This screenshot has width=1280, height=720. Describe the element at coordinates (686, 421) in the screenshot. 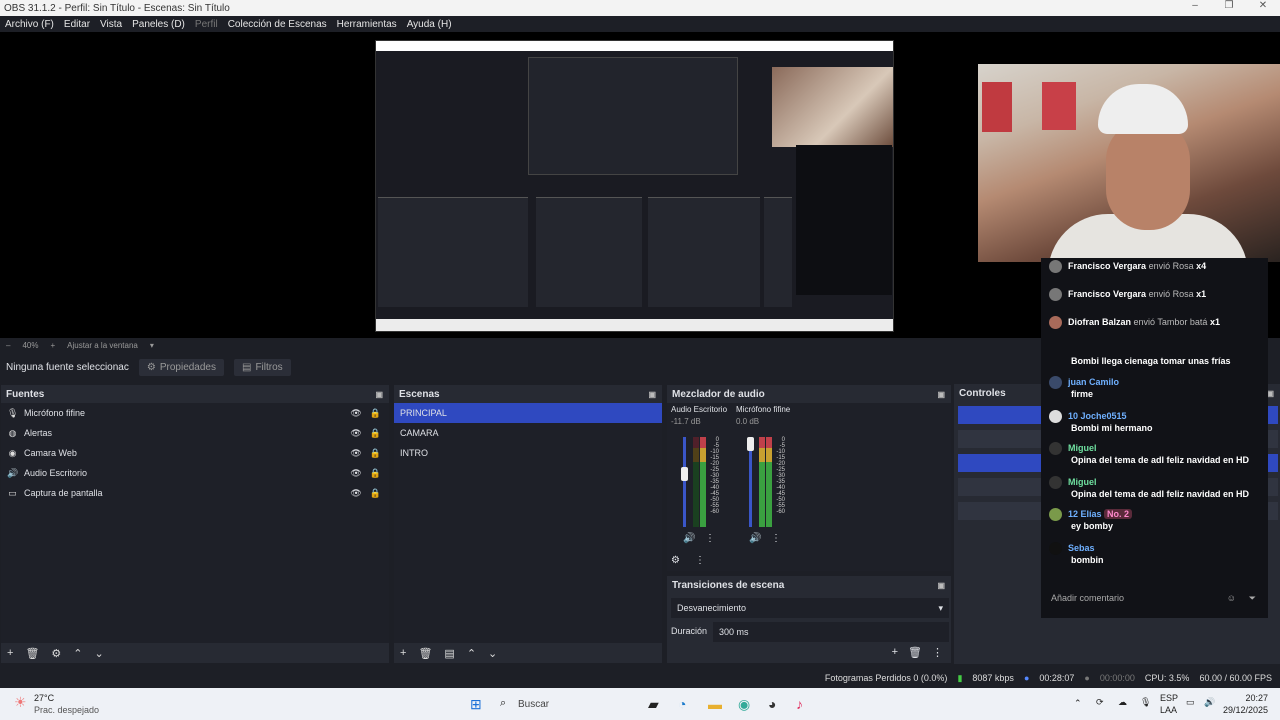

I see `channel-db: -11.7 dB` at that location.